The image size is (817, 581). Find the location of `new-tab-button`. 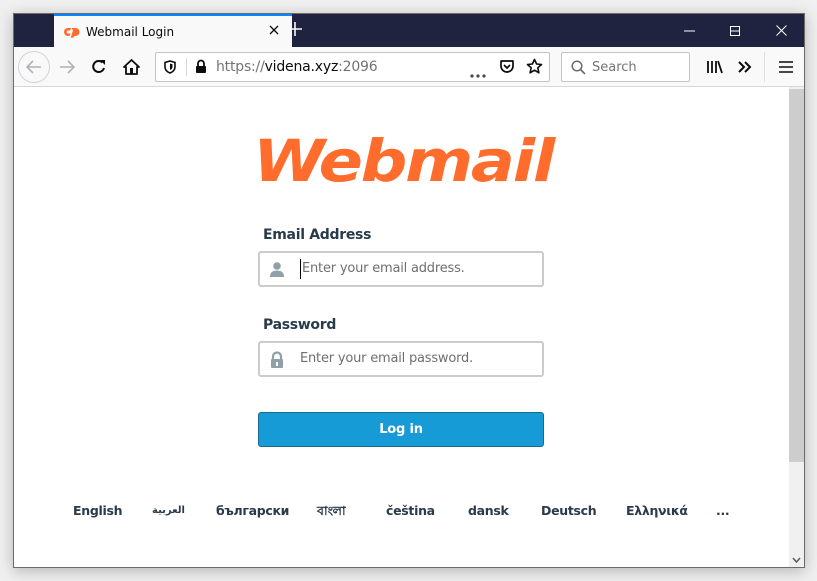

new-tab-button is located at coordinates (295, 29).